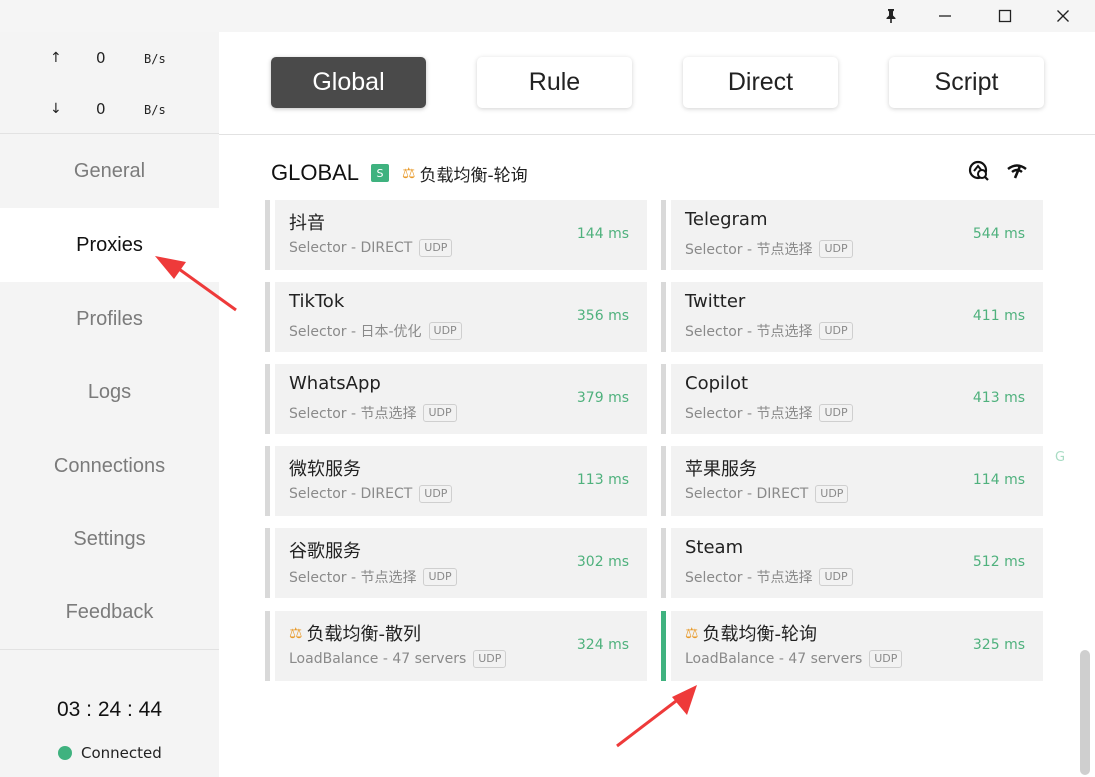 The height and width of the screenshot is (777, 1095). What do you see at coordinates (760, 82) in the screenshot?
I see `mode-direct-button: Direct` at bounding box center [760, 82].